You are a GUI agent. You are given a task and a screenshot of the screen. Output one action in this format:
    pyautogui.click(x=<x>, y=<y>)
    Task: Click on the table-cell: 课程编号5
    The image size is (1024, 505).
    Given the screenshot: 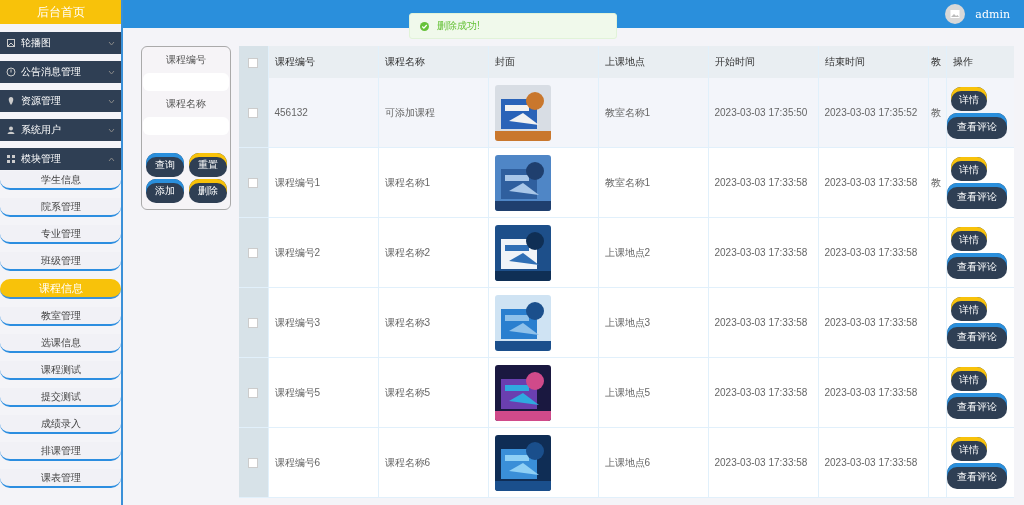 What is the action you would take?
    pyautogui.click(x=323, y=392)
    